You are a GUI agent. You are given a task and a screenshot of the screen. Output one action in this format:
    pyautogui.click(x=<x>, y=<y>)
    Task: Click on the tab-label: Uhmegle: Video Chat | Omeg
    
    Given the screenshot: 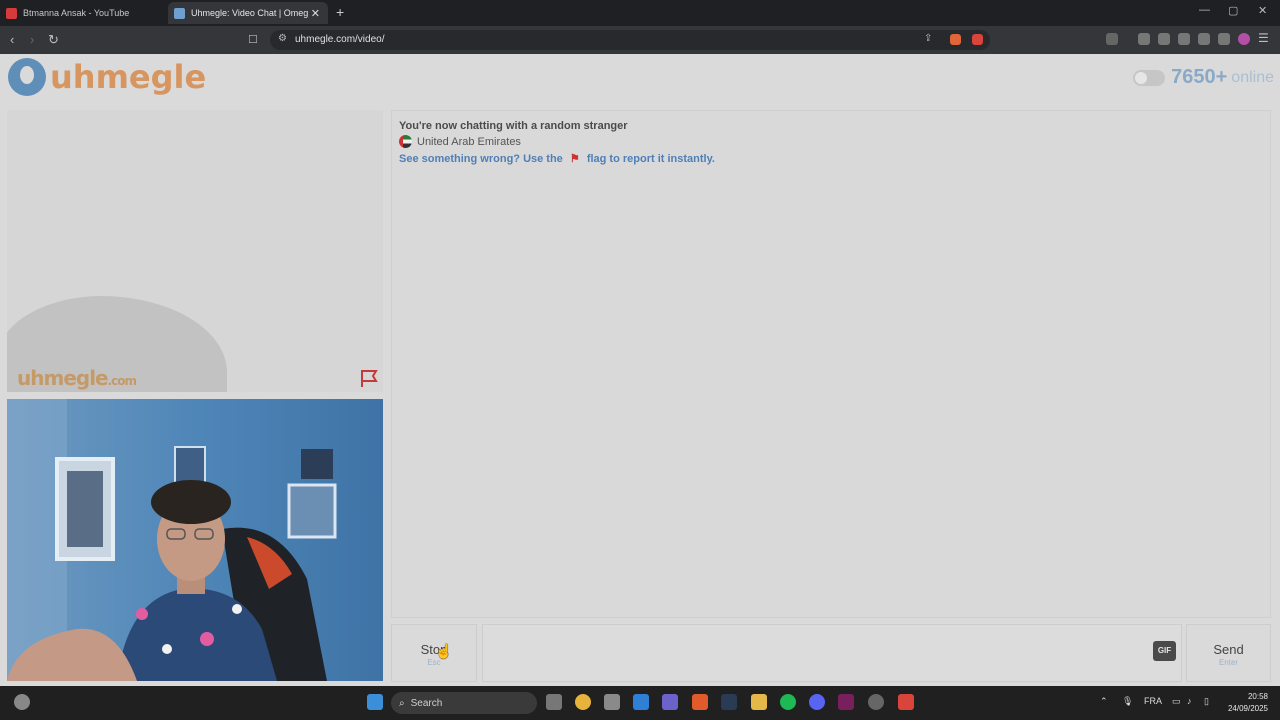 What is the action you would take?
    pyautogui.click(x=250, y=13)
    